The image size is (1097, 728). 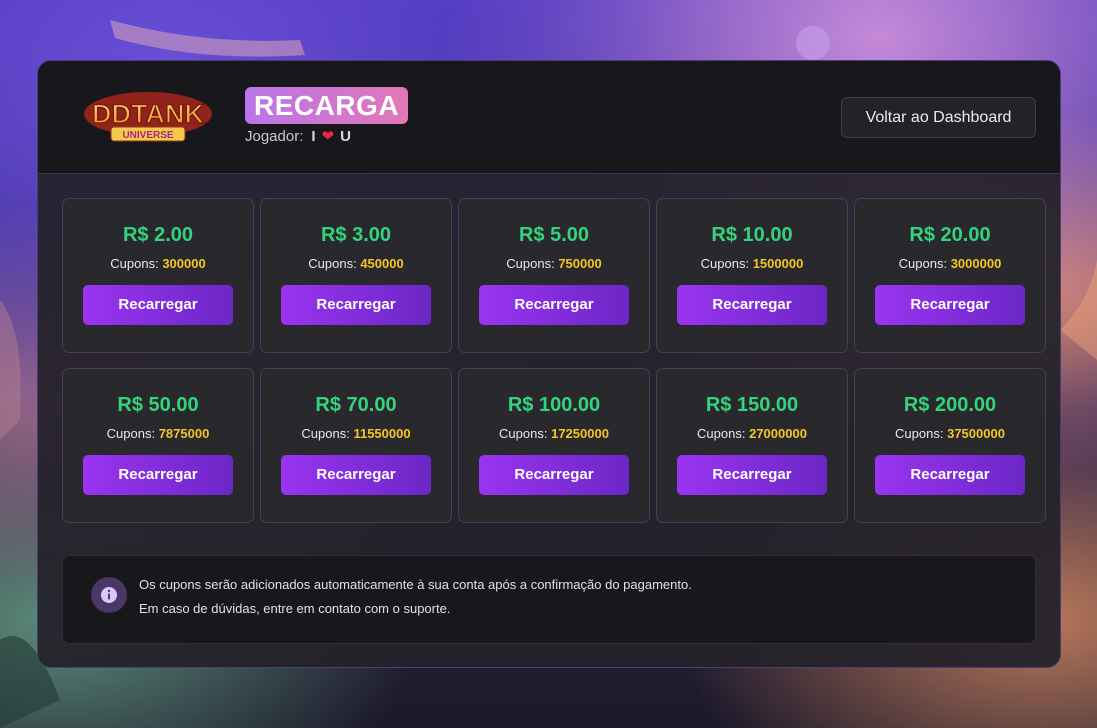 I want to click on info-icon, so click(x=109, y=595).